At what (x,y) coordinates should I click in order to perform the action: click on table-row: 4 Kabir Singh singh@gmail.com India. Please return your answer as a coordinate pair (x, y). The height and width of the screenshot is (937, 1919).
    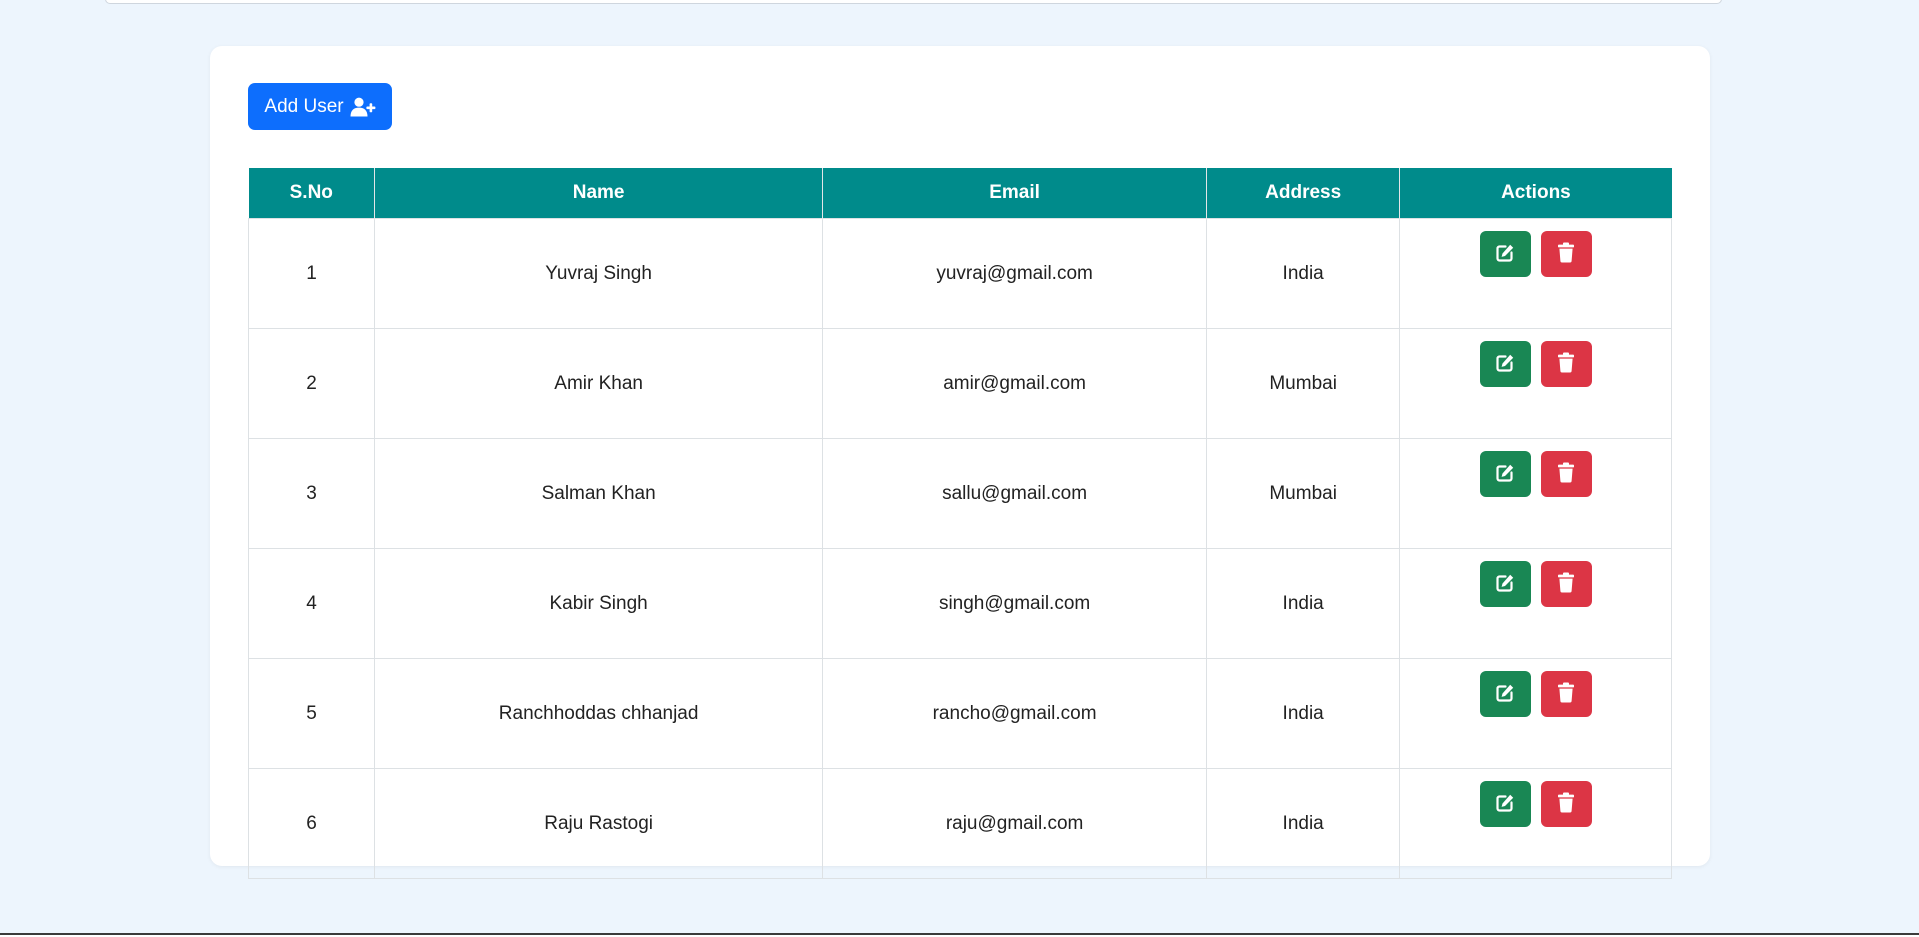
    Looking at the image, I should click on (959, 603).